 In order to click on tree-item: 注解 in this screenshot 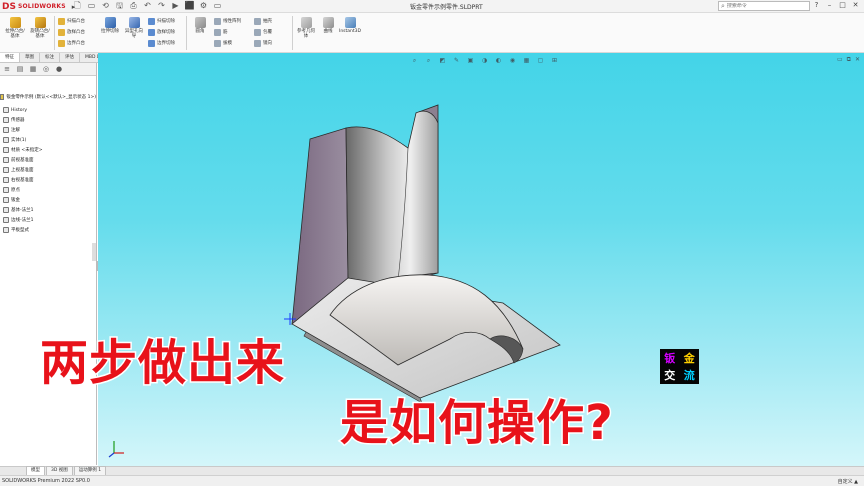, I will do `click(48, 130)`.